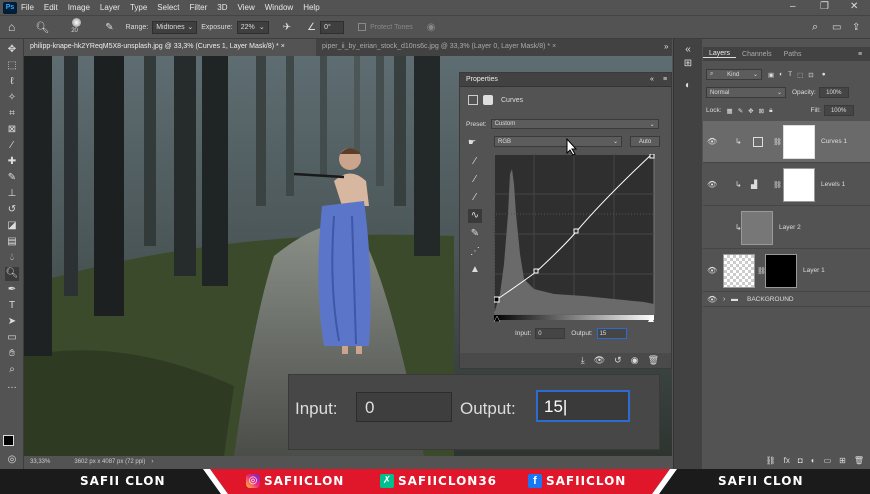 This screenshot has width=870, height=494. What do you see at coordinates (793, 6) in the screenshot?
I see `minimize-button: –` at bounding box center [793, 6].